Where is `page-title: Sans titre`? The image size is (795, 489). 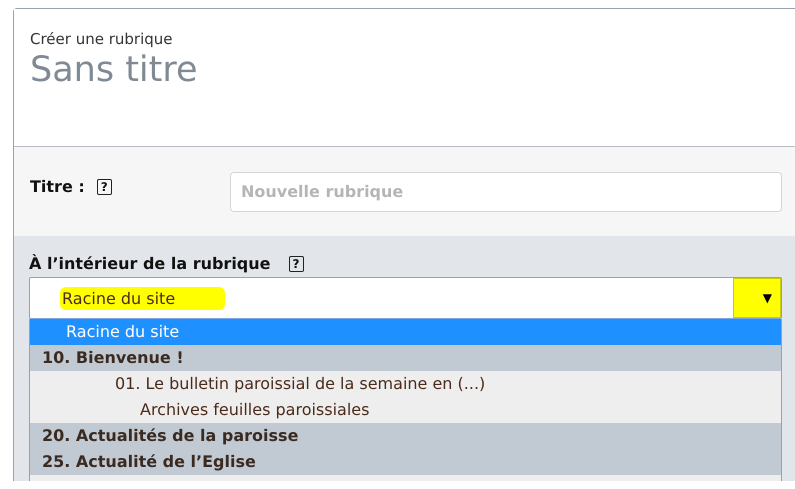
page-title: Sans titre is located at coordinates (114, 70).